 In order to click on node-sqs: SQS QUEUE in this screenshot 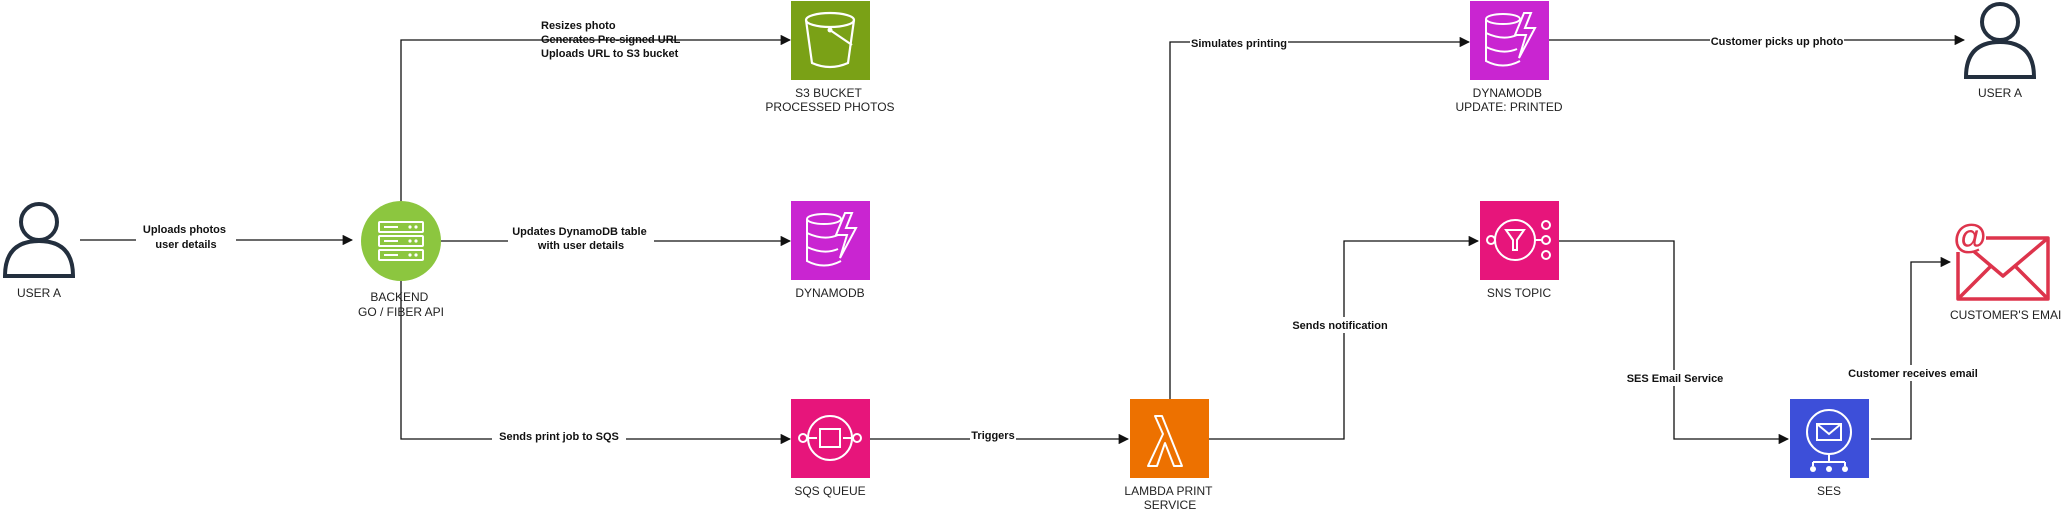, I will do `click(830, 448)`.